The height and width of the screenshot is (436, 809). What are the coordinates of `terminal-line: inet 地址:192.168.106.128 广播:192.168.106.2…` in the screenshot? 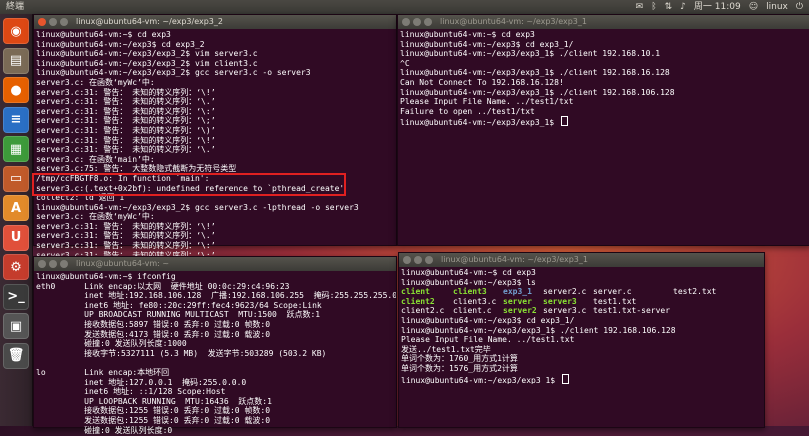 It's located at (216, 296).